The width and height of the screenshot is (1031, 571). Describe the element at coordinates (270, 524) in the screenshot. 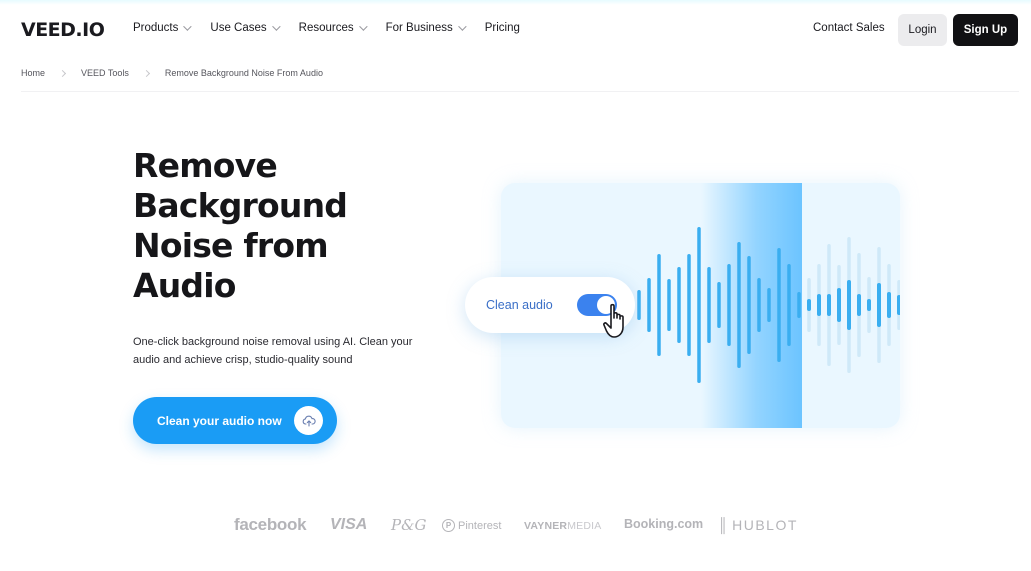

I see `facebook-logo: facebook` at that location.